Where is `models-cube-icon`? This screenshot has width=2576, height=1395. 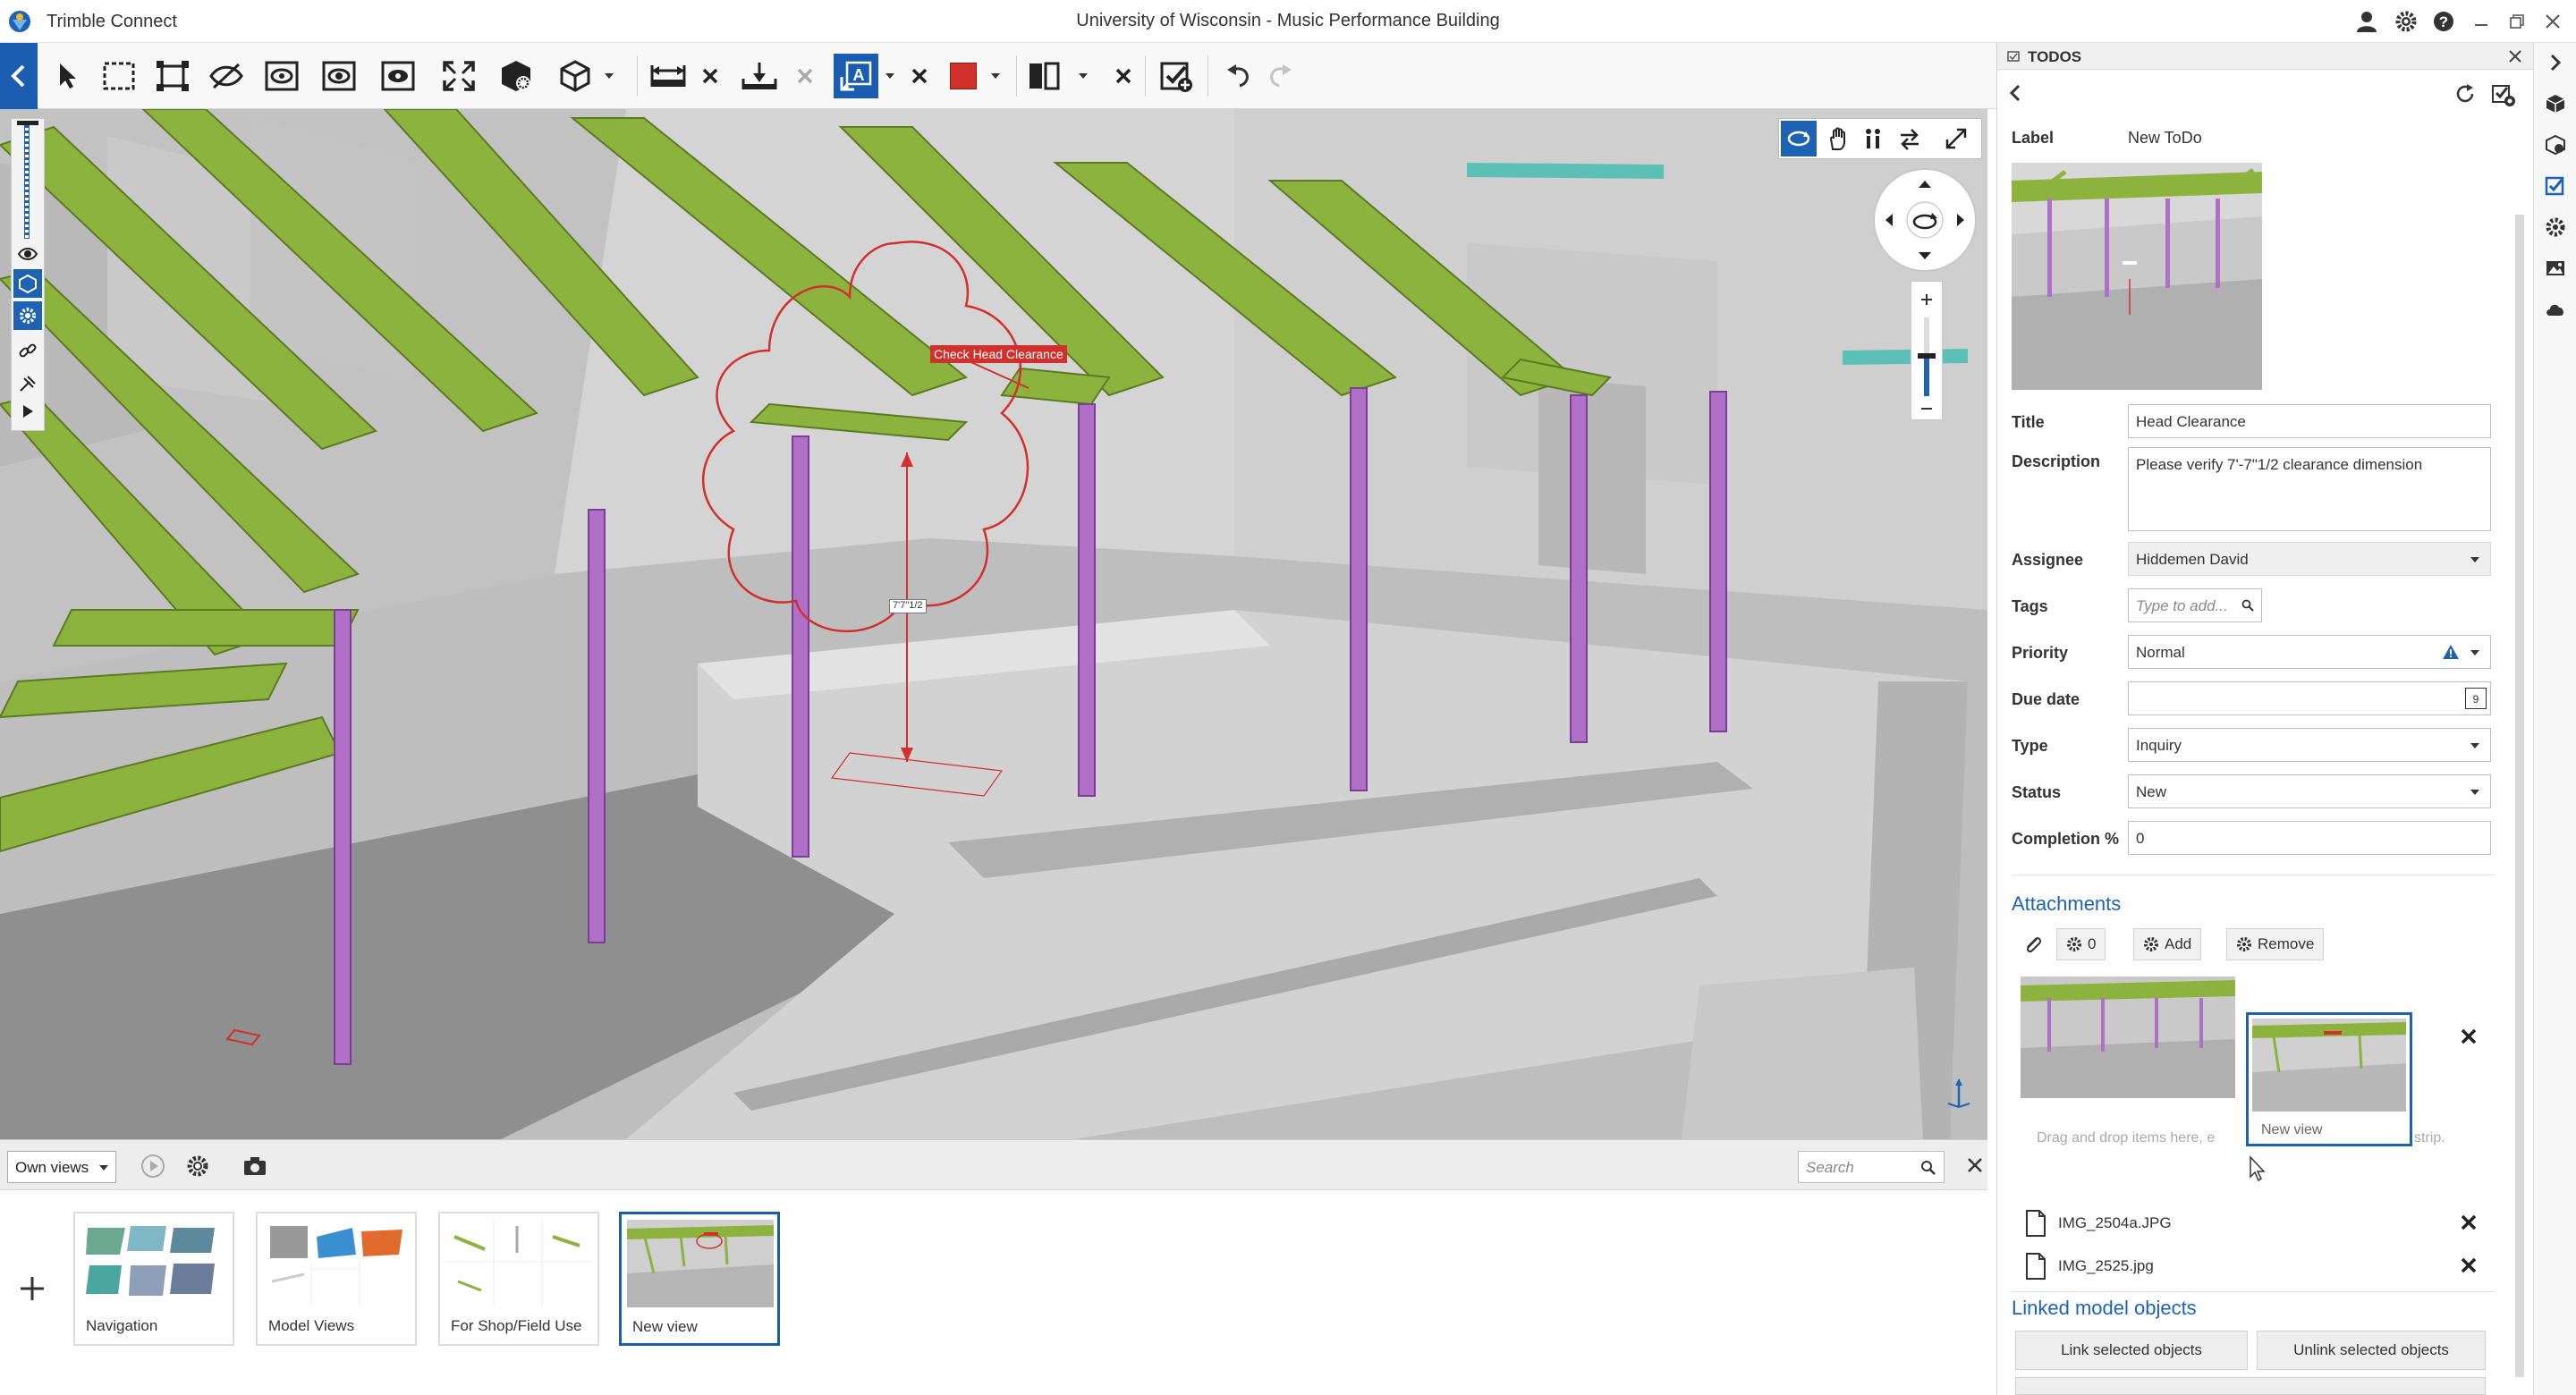 models-cube-icon is located at coordinates (2555, 103).